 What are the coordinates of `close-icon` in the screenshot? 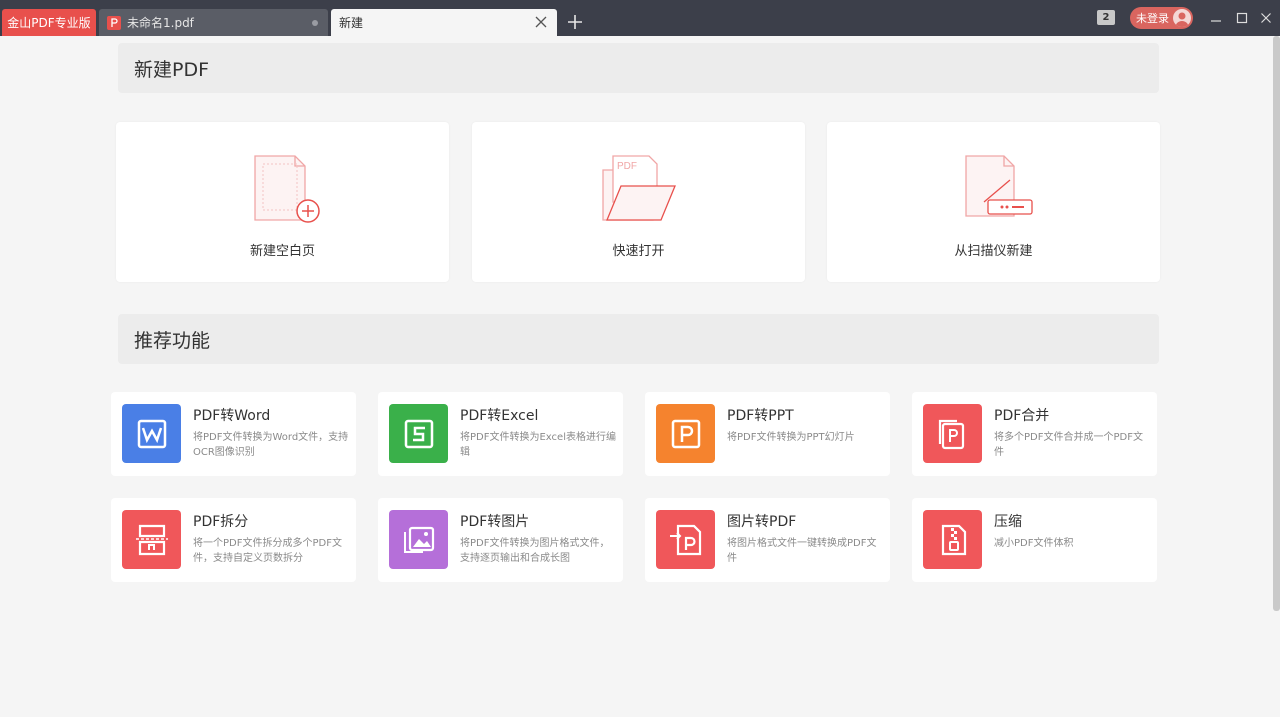 It's located at (541, 22).